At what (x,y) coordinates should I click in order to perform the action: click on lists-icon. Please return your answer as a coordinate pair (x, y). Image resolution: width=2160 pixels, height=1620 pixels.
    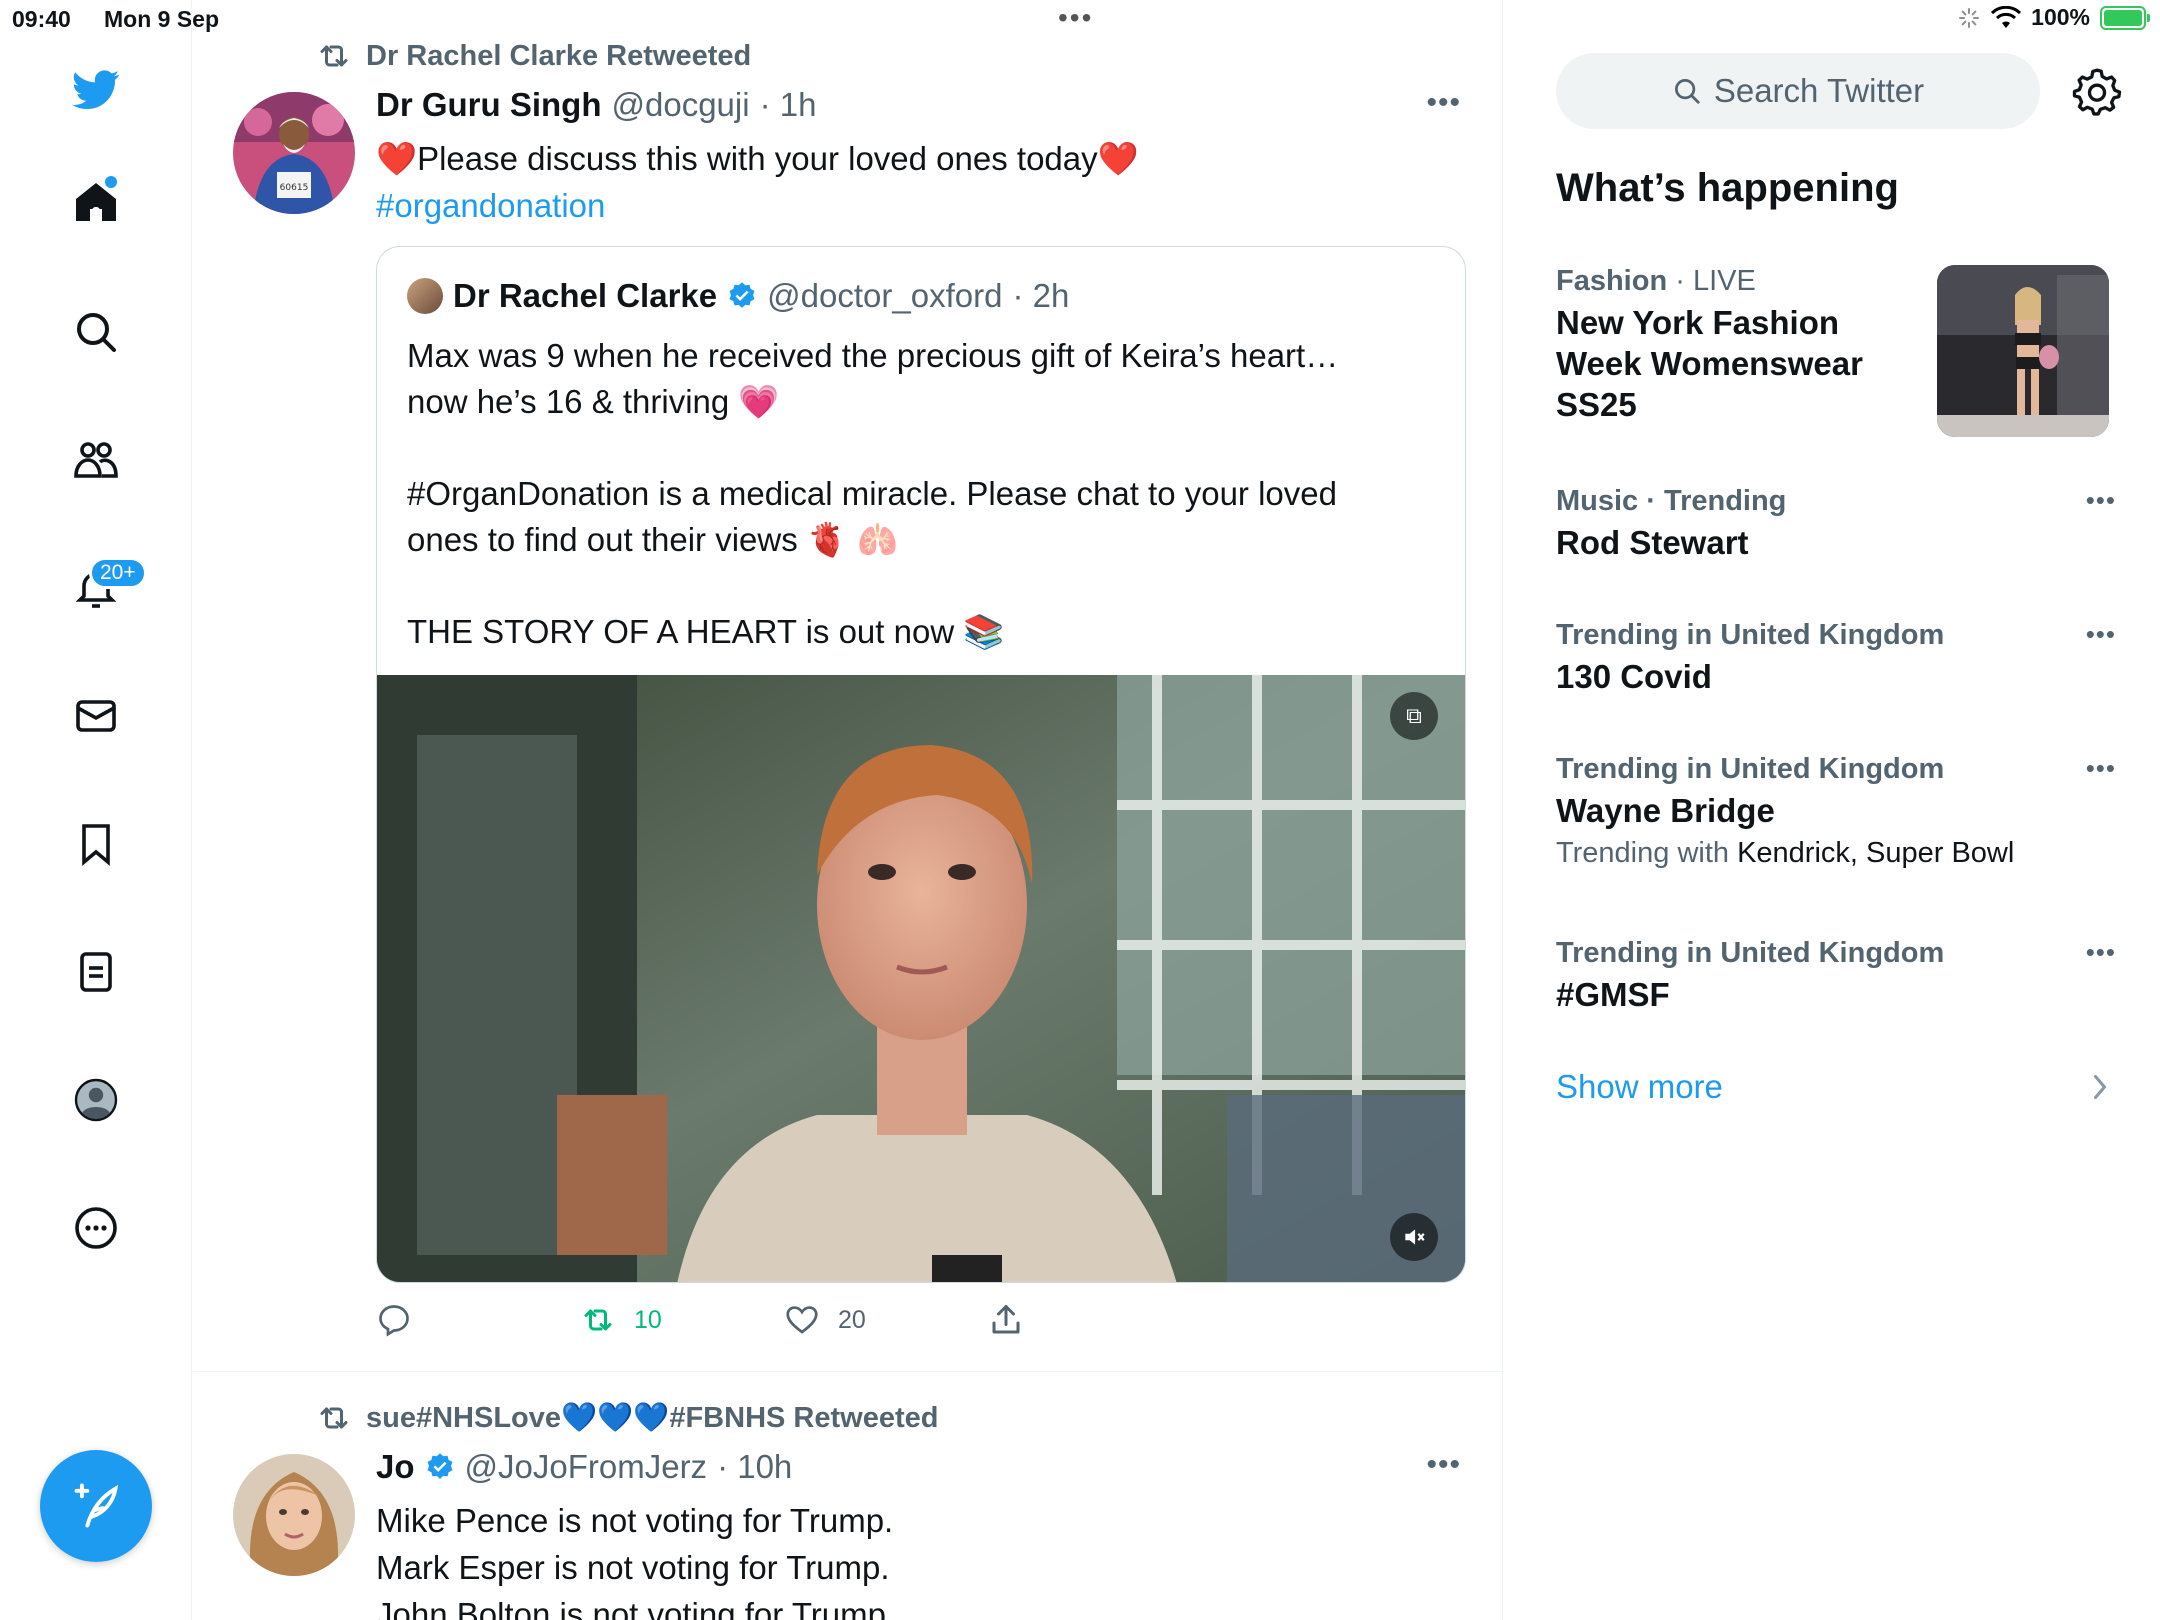
    Looking at the image, I should click on (96, 972).